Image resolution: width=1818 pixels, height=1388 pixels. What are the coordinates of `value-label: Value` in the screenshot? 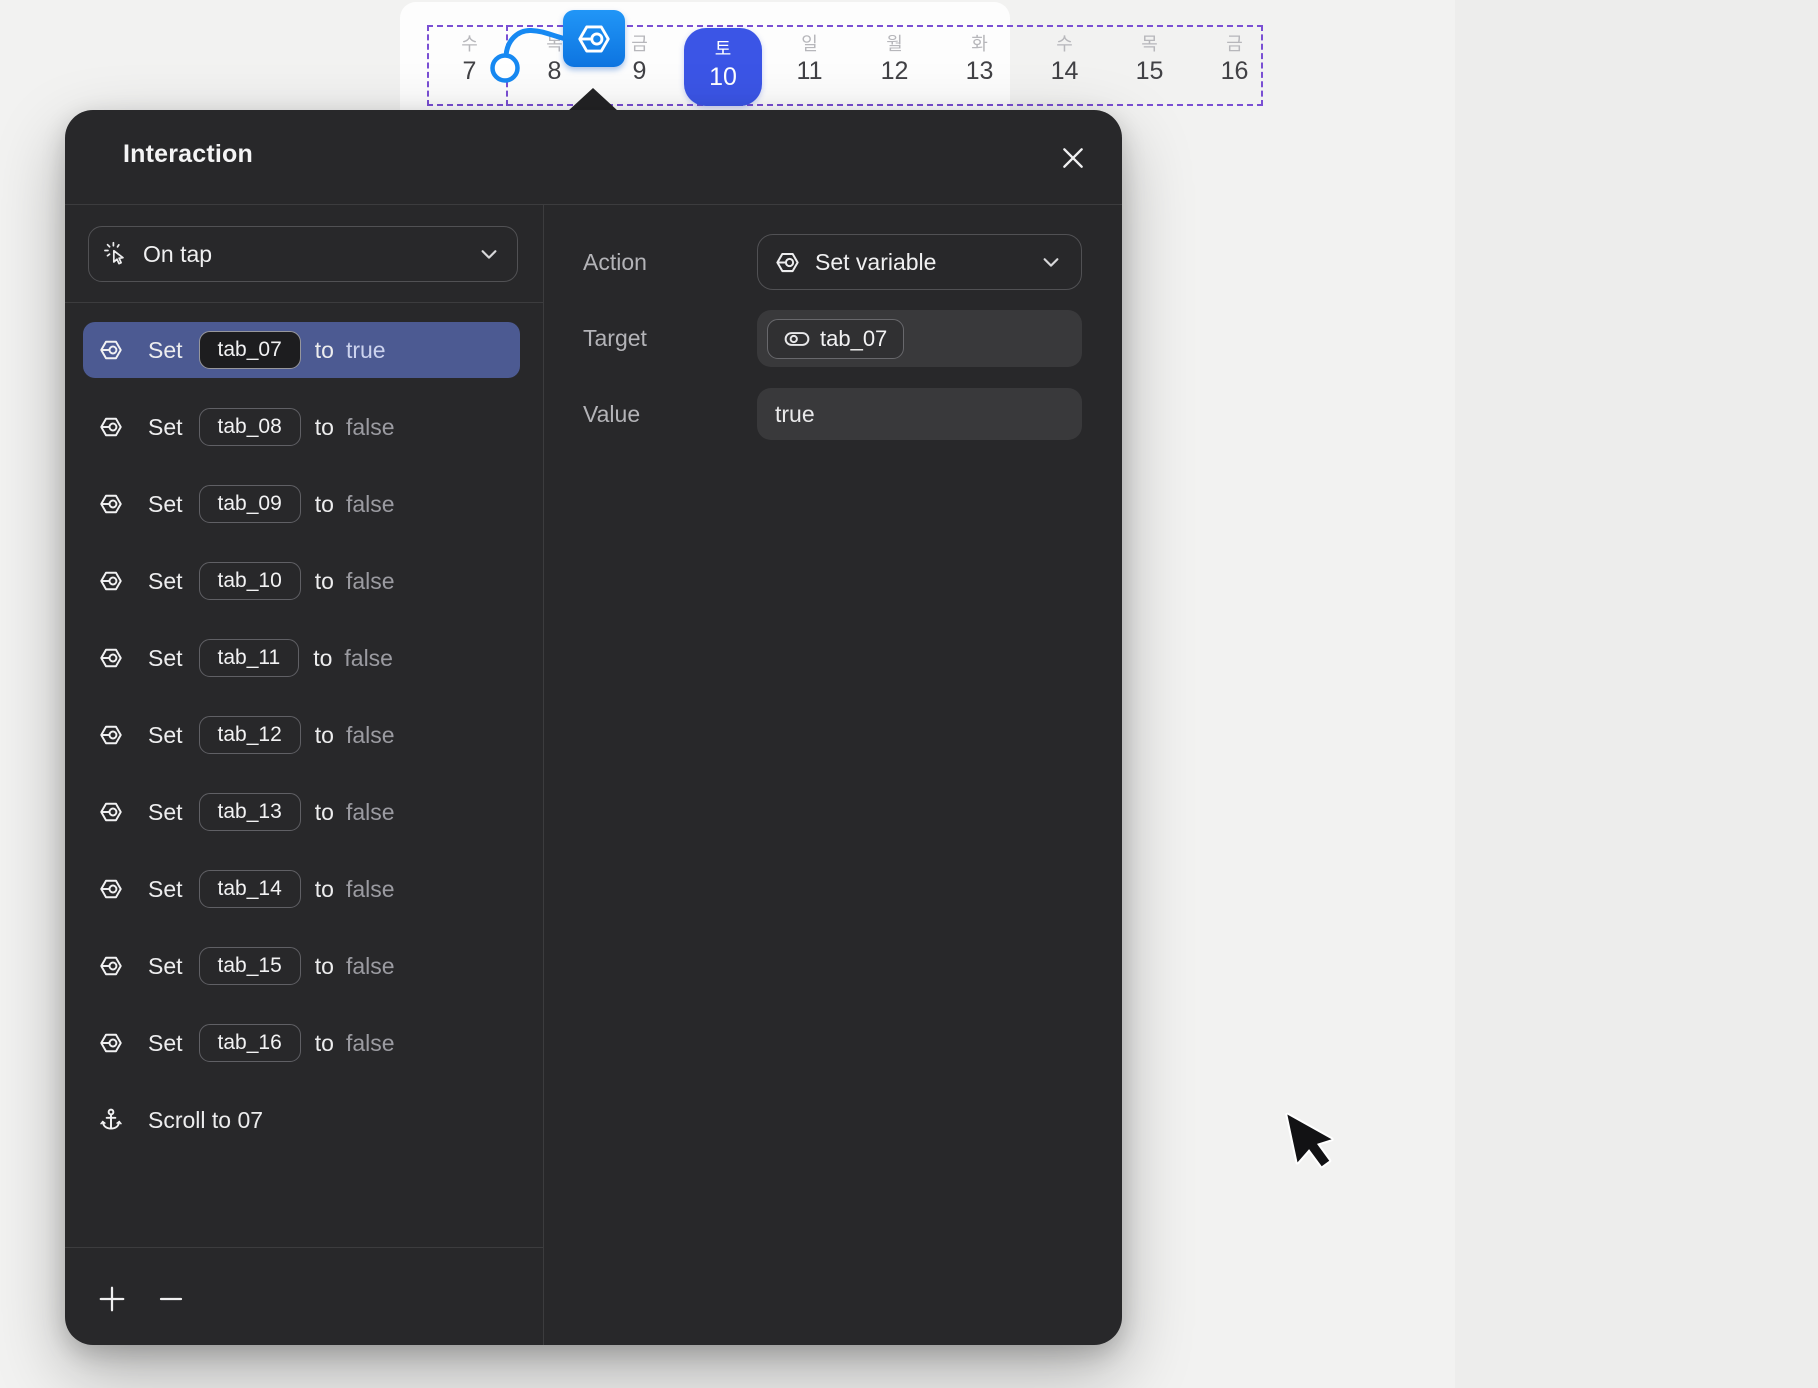 It's located at (612, 413).